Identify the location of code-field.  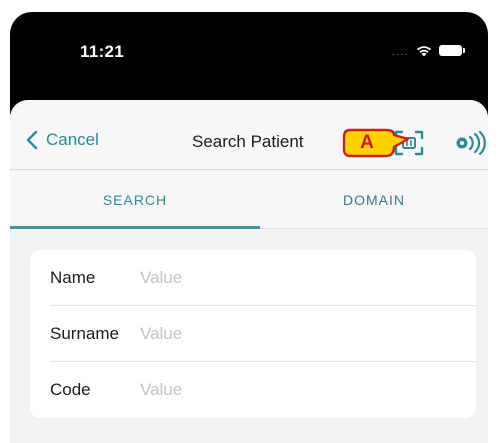
(290, 390).